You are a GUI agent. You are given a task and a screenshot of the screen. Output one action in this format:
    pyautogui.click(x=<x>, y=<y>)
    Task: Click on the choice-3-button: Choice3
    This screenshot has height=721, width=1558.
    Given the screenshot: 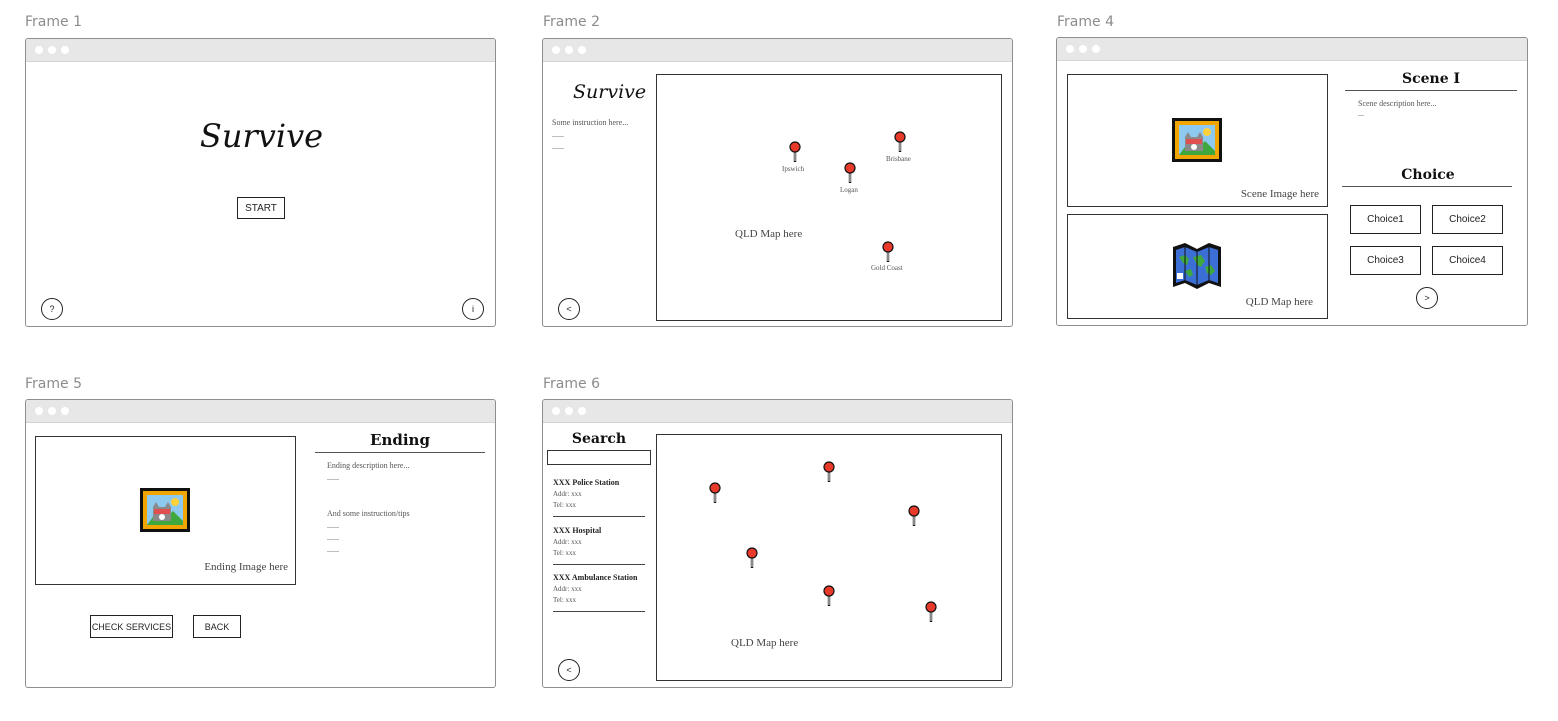 What is the action you would take?
    pyautogui.click(x=1385, y=260)
    